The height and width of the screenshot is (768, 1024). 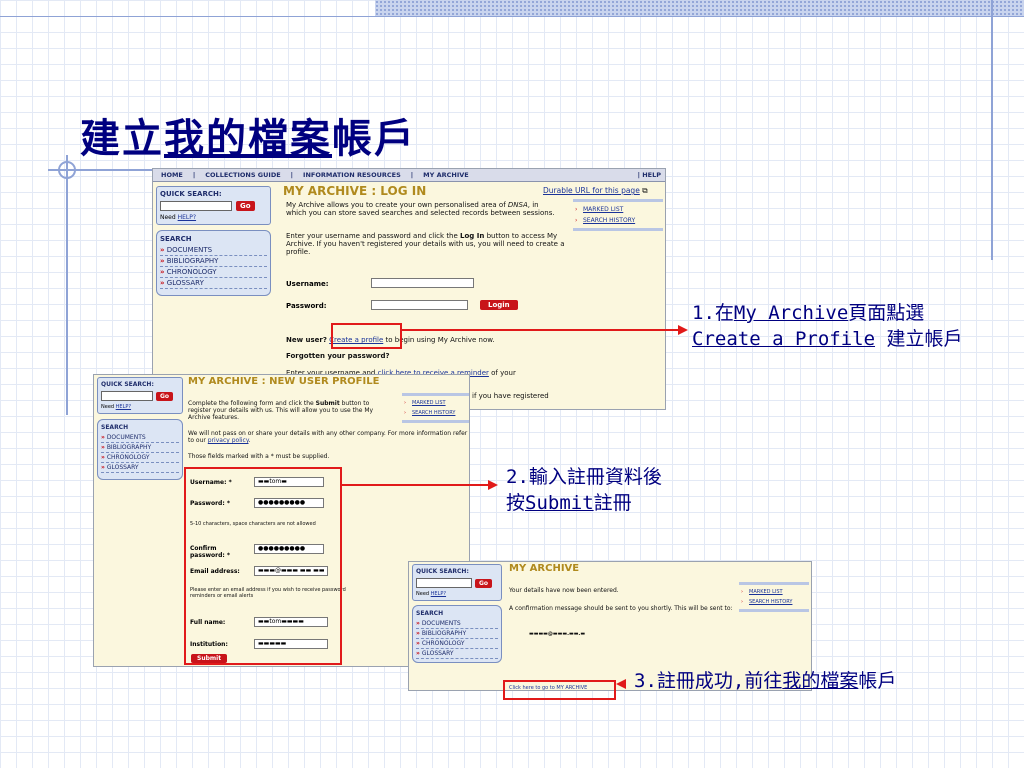 I want to click on nav-help: | HELP, so click(x=649, y=175).